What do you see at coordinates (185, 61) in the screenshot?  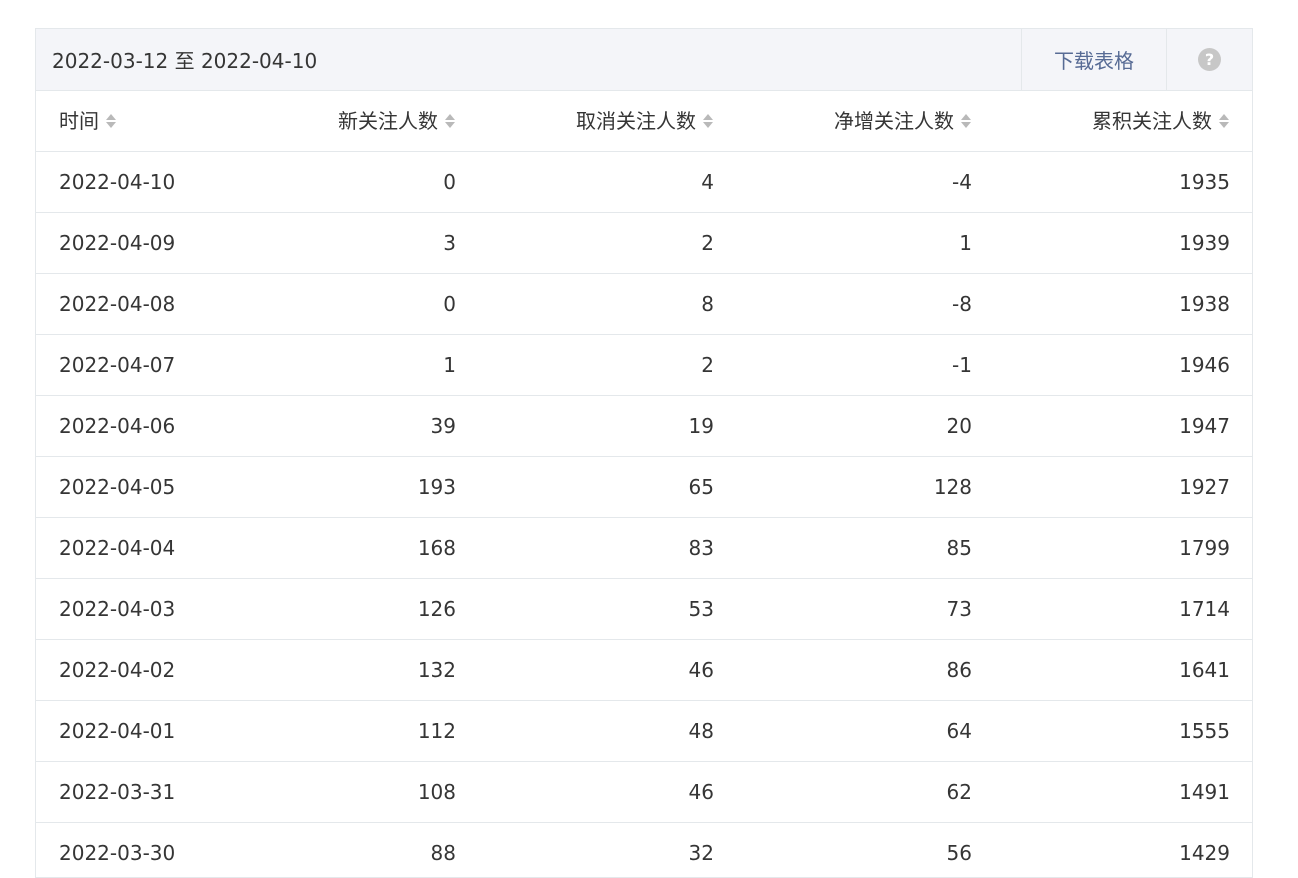 I see `date-range-label: 2022-03-12 至 2022-04-10` at bounding box center [185, 61].